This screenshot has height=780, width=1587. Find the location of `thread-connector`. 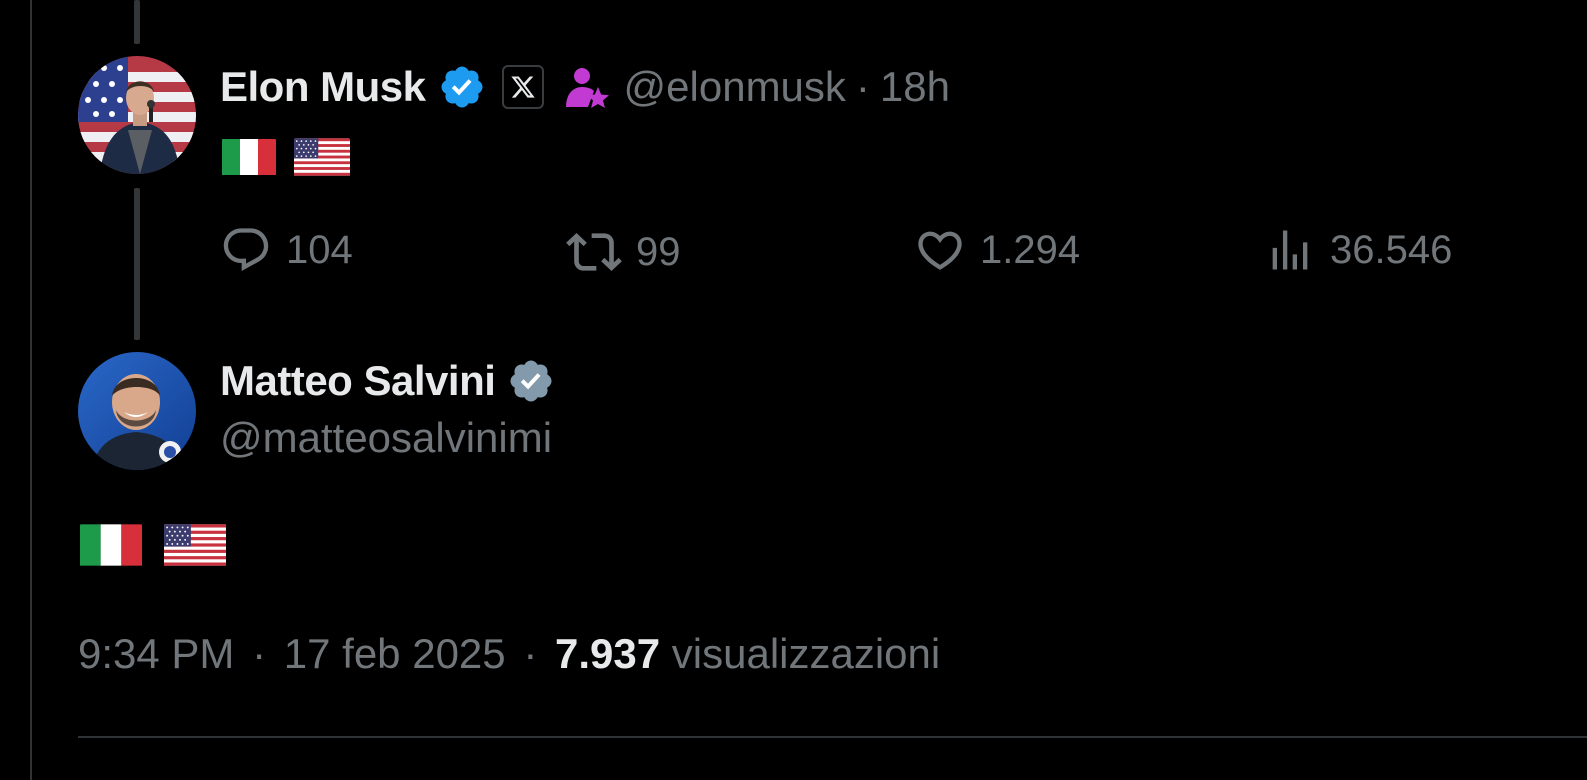

thread-connector is located at coordinates (137, 264).